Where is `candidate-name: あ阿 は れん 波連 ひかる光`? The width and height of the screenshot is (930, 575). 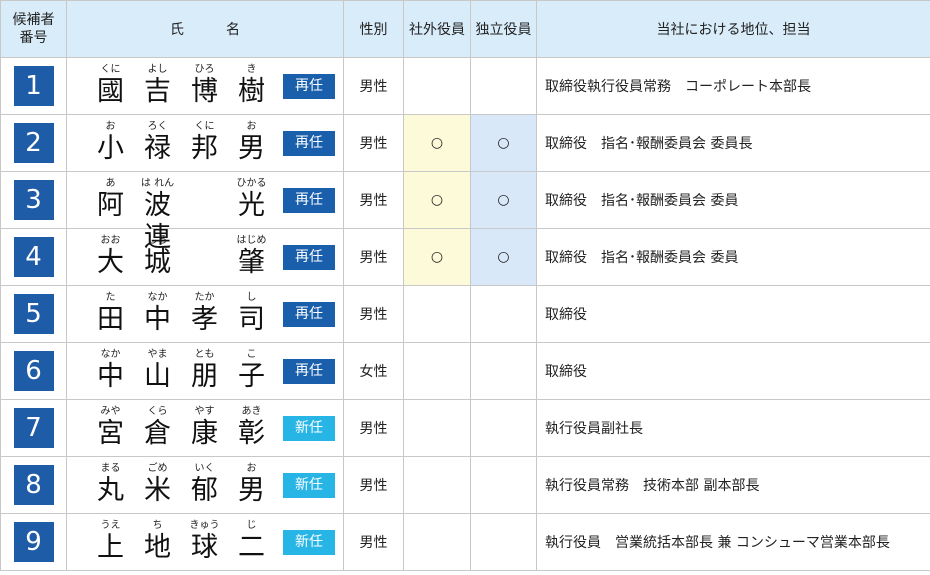
candidate-name: あ阿 は れん 波連 ひかる光 is located at coordinates (182, 215).